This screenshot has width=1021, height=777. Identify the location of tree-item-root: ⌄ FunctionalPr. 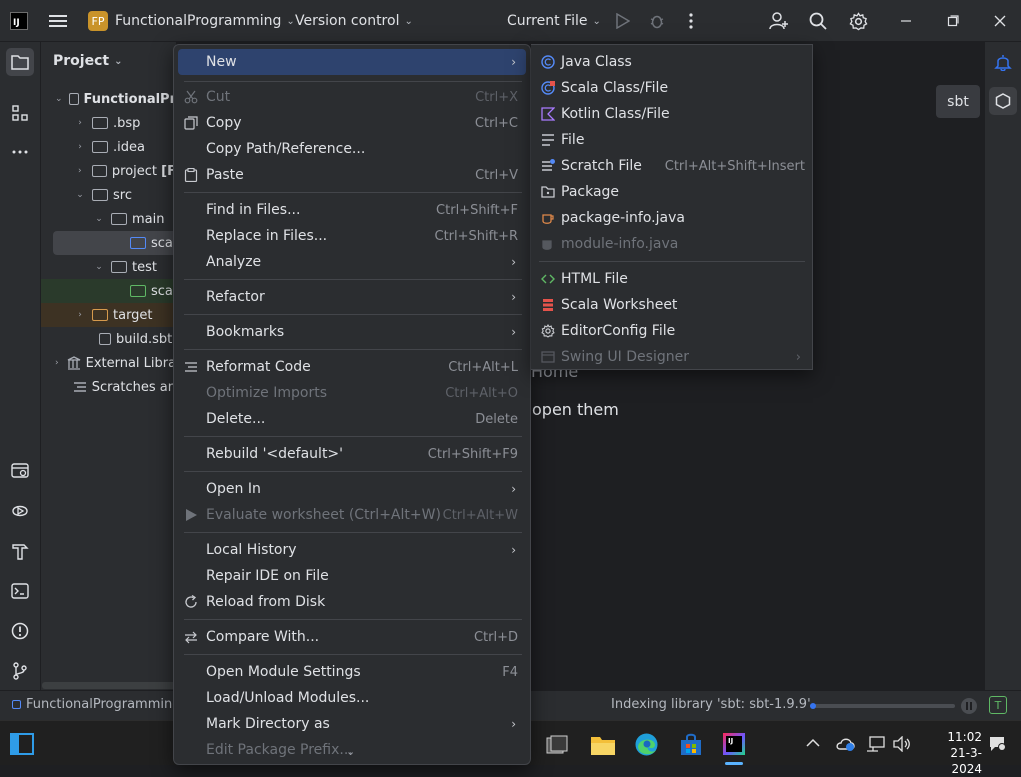
(108, 99).